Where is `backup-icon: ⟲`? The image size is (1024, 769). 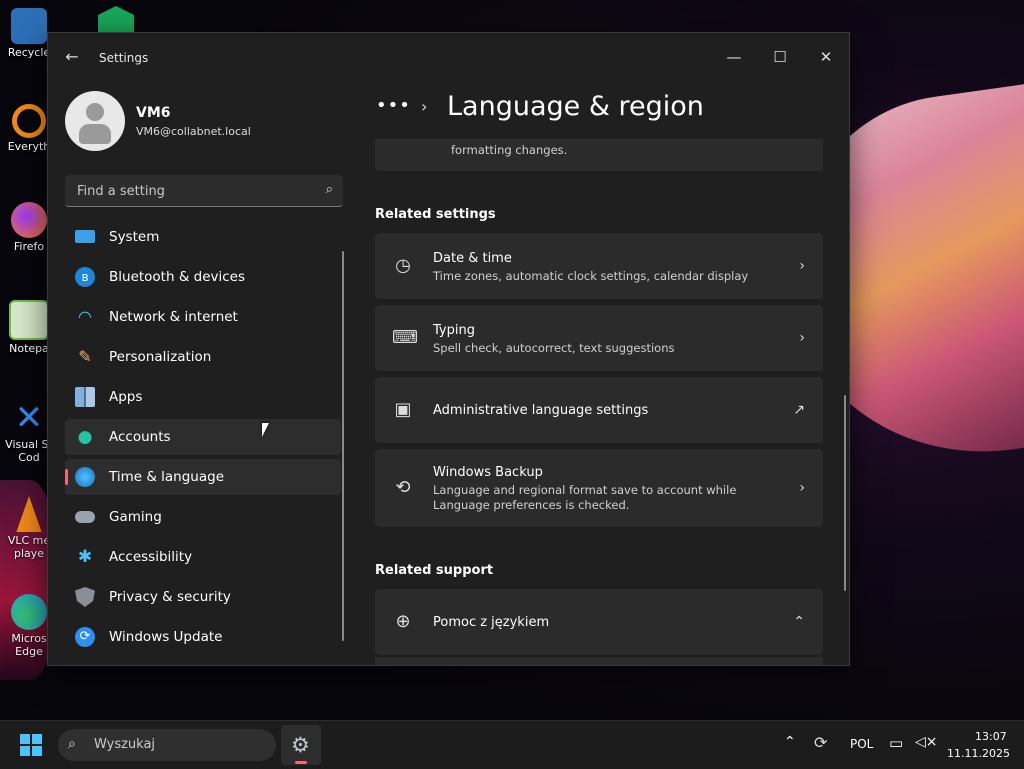
backup-icon: ⟲ is located at coordinates (403, 487).